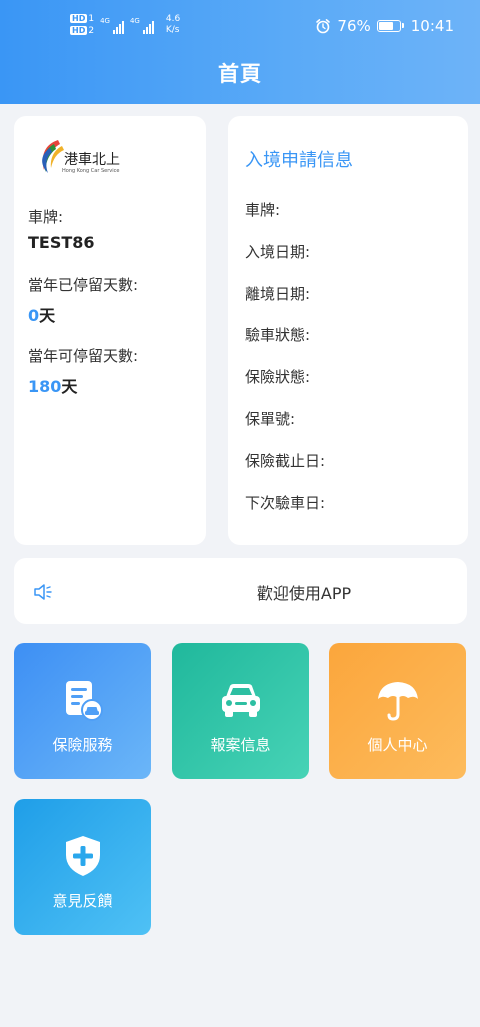 Image resolution: width=480 pixels, height=1027 pixels. I want to click on brand-logo: 港車北上 Hong Kong Car Service, so click(91, 156).